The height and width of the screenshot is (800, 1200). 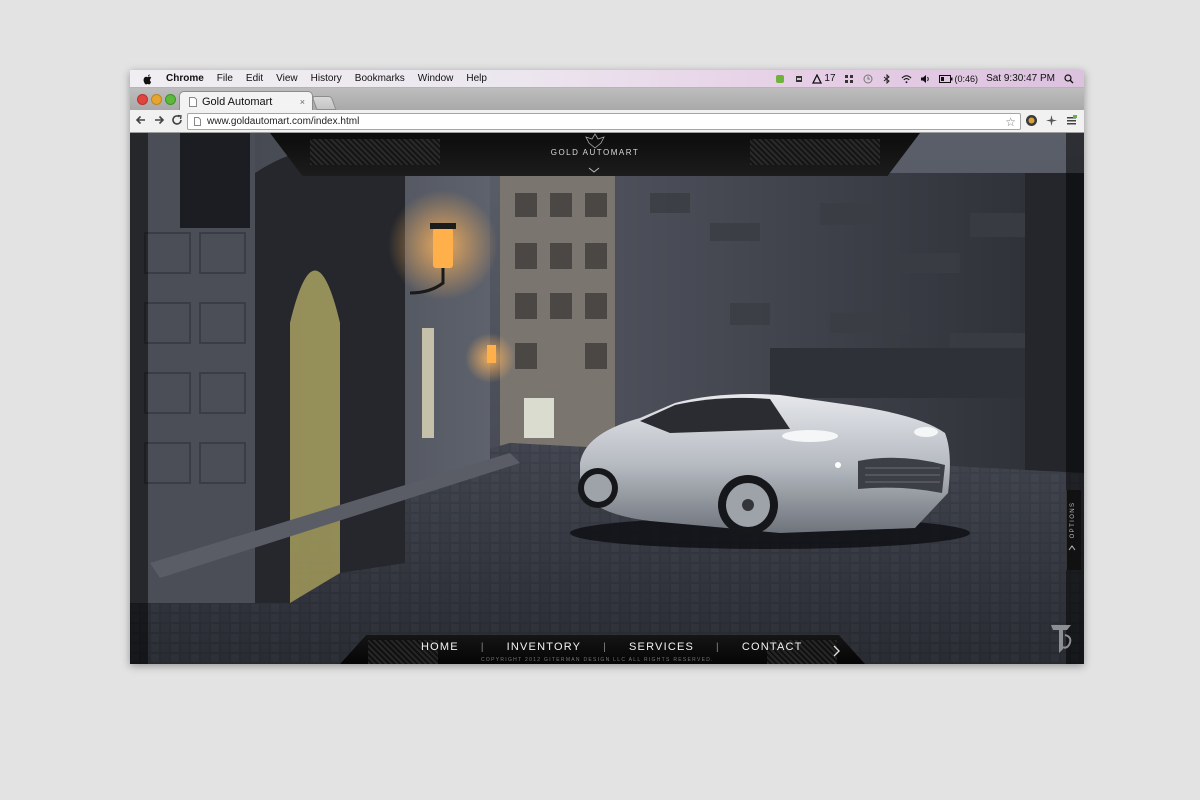 What do you see at coordinates (1071, 120) in the screenshot?
I see `wrench-menu-icon` at bounding box center [1071, 120].